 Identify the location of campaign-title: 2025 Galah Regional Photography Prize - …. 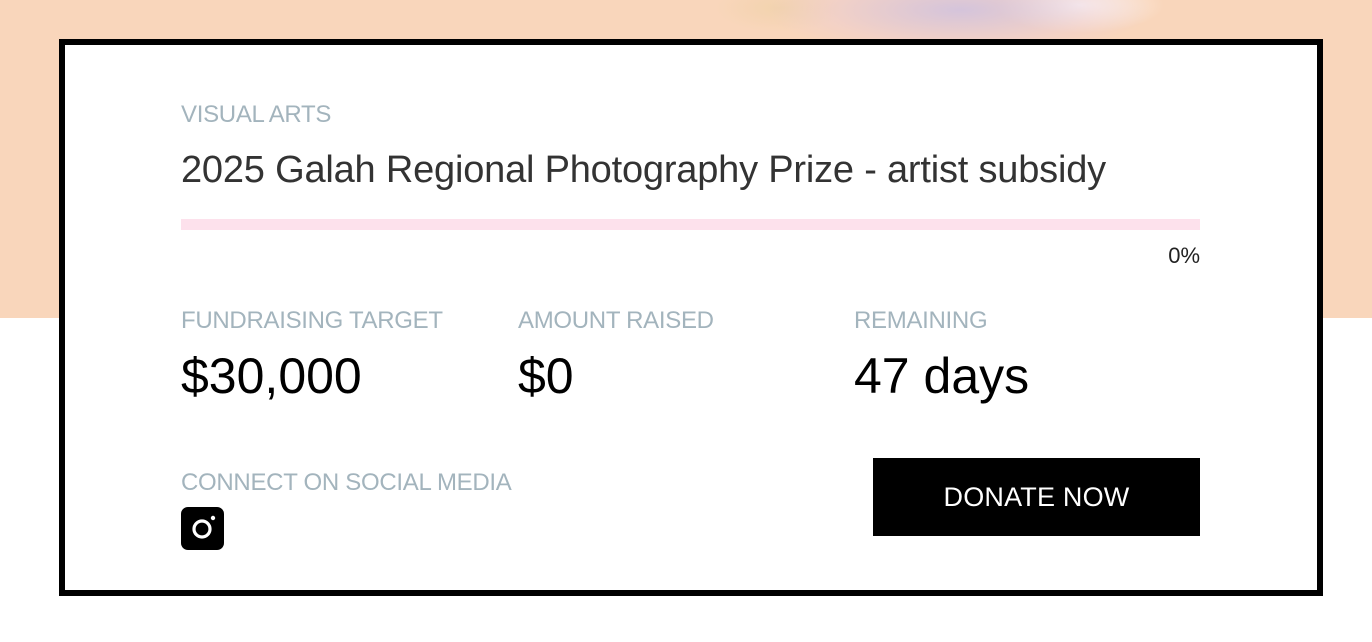
(643, 170).